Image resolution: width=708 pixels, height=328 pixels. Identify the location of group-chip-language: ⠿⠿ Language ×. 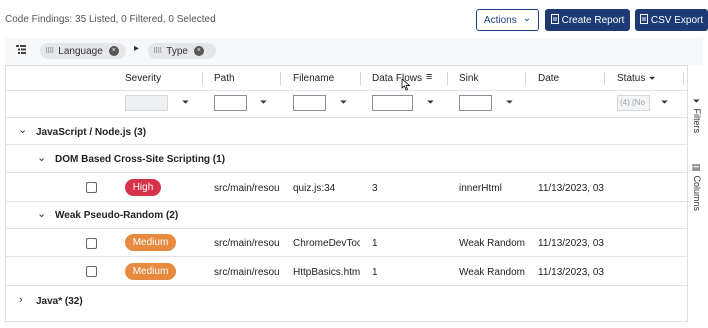
(83, 51).